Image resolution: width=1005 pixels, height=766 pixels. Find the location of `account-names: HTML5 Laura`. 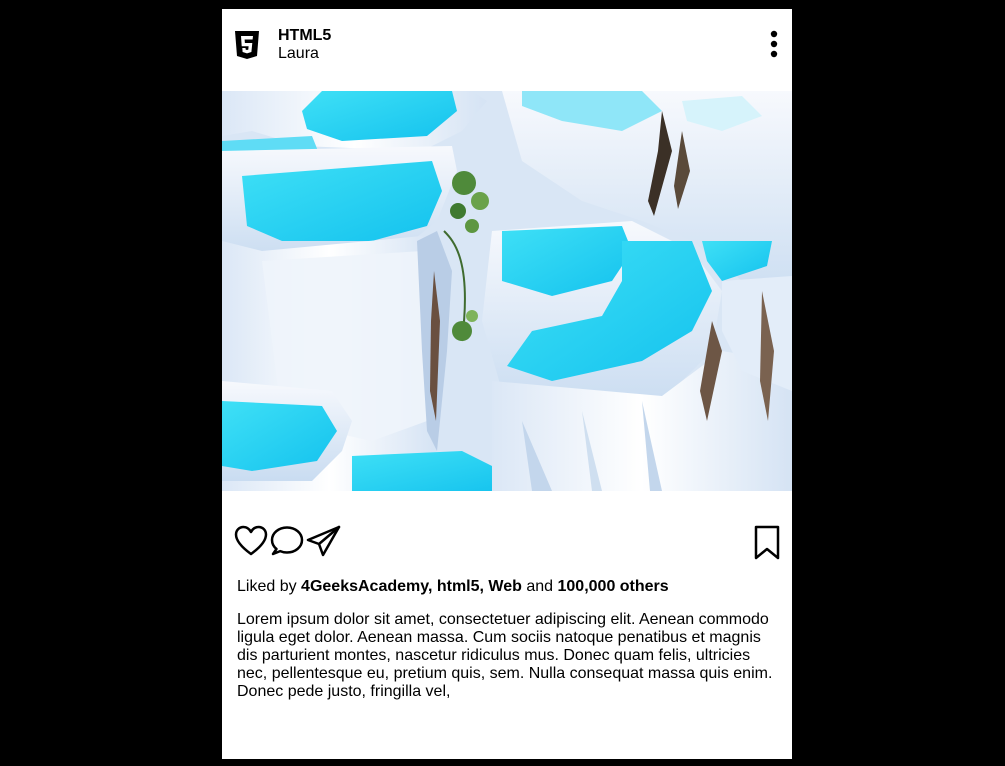

account-names: HTML5 Laura is located at coordinates (304, 45).